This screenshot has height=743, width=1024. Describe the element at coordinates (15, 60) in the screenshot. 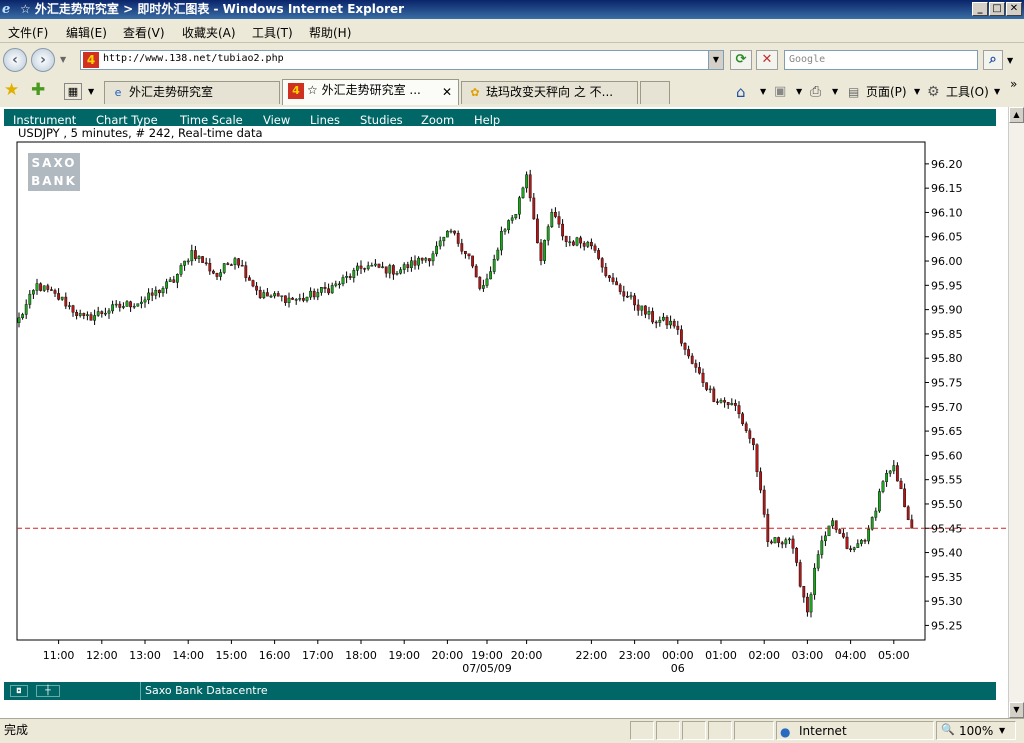

I see `back-button: ‹` at that location.